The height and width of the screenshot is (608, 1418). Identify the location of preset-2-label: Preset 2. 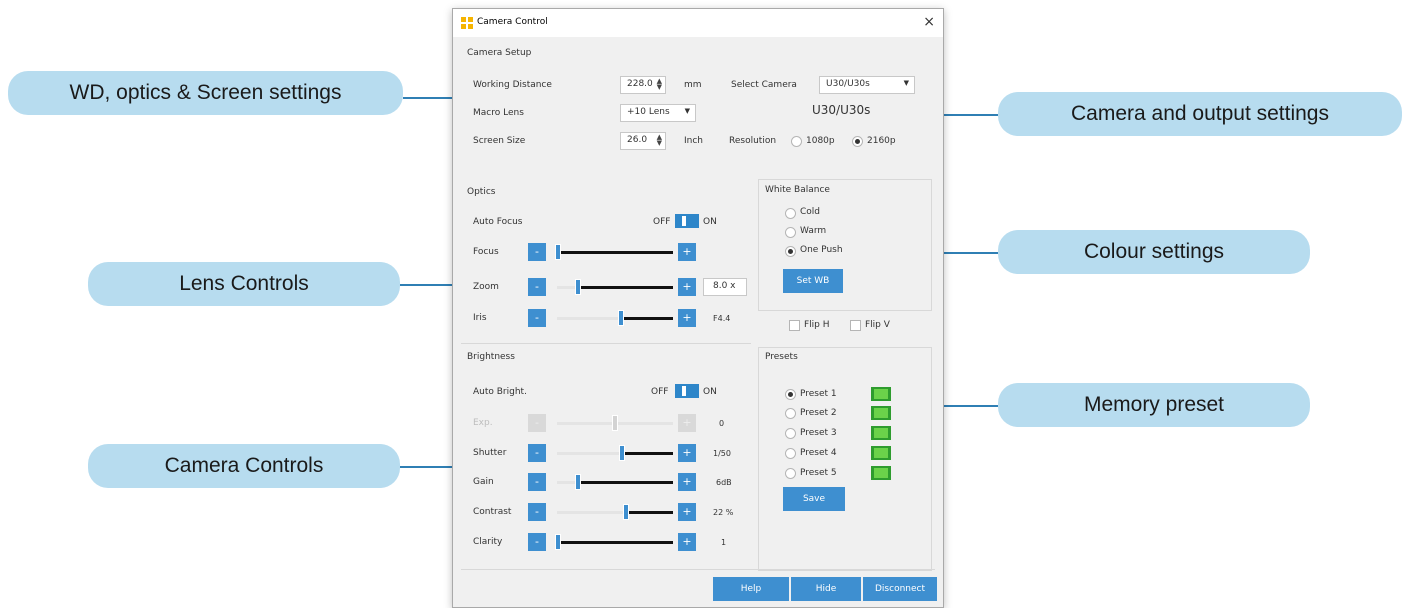
(818, 413).